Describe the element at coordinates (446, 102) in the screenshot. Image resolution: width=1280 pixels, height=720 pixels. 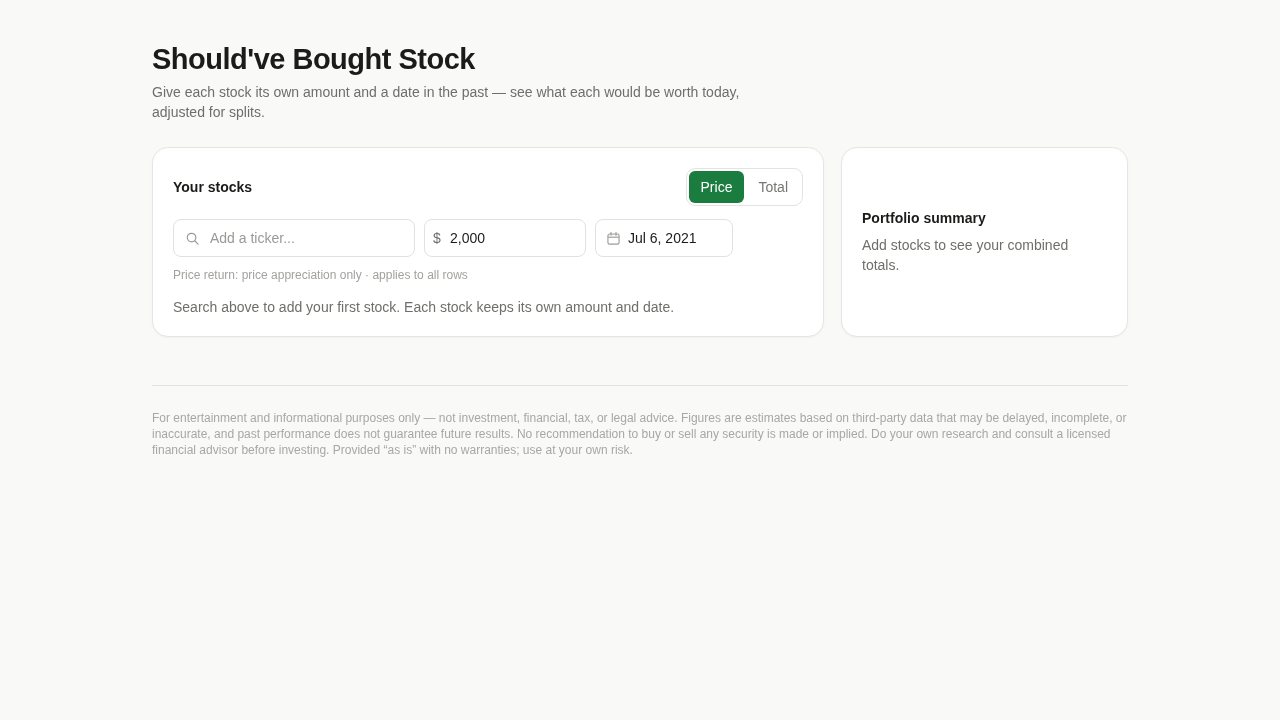
I see `page-subtitle: Give each stock its own amount and a date in the past — see what each would be worth today, adjusted for splits.` at that location.